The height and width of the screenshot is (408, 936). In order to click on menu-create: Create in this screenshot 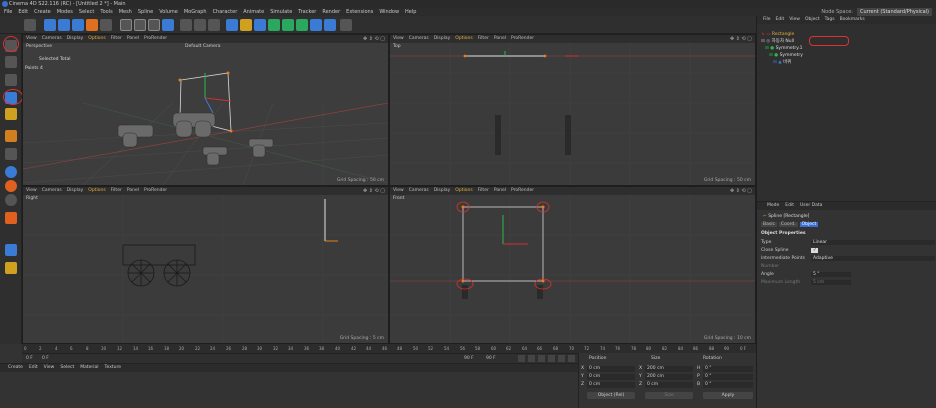, I will do `click(42, 12)`.